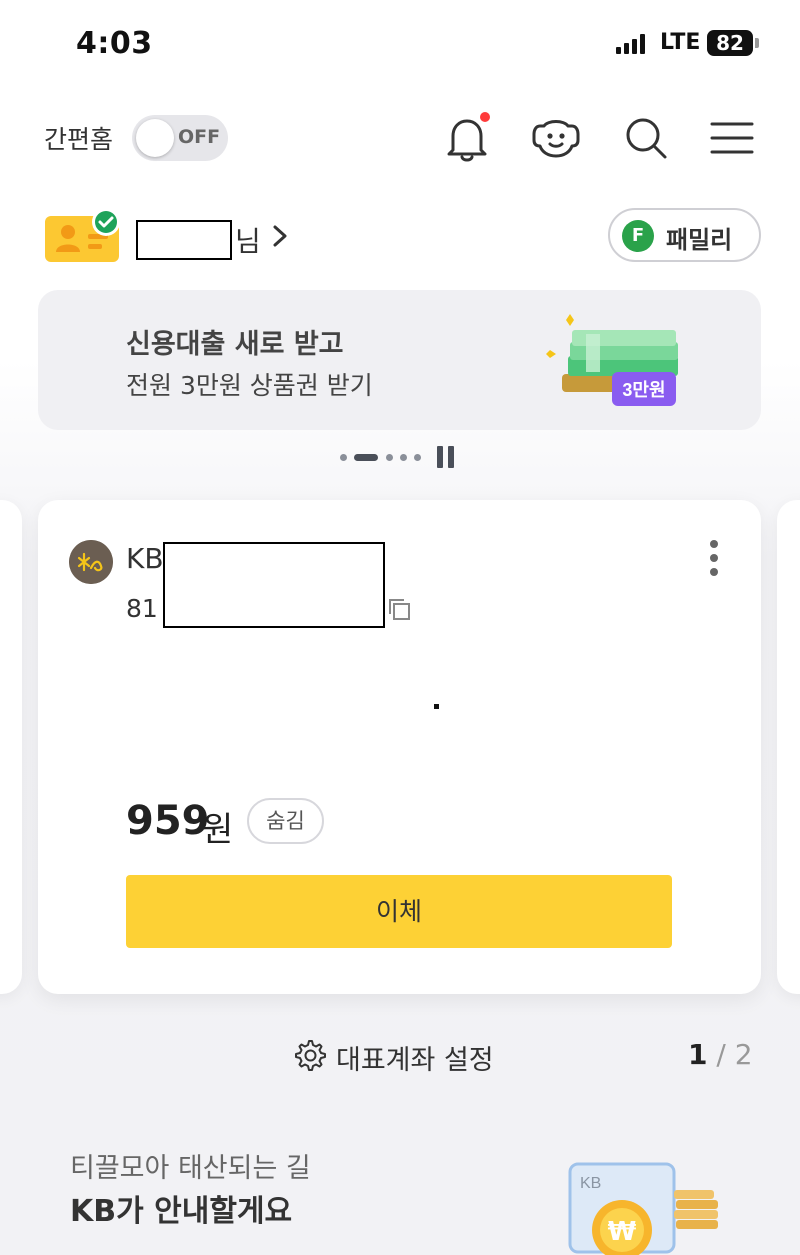  Describe the element at coordinates (248, 241) in the screenshot. I see `name-suffix: 님` at that location.